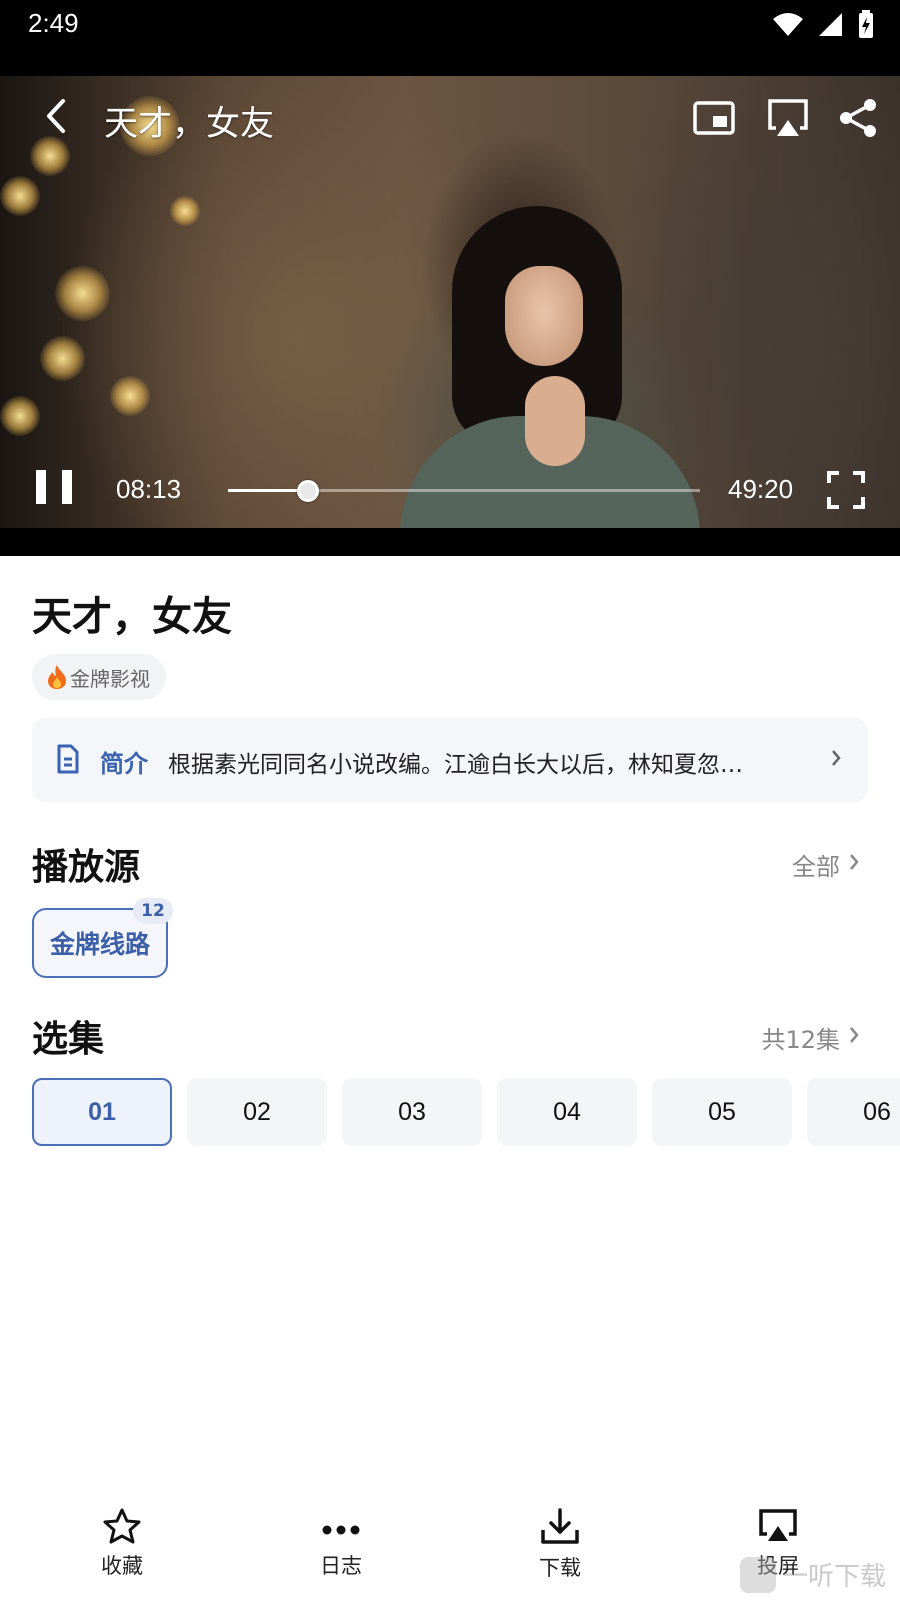 The width and height of the screenshot is (900, 1600). I want to click on share-button, so click(858, 118).